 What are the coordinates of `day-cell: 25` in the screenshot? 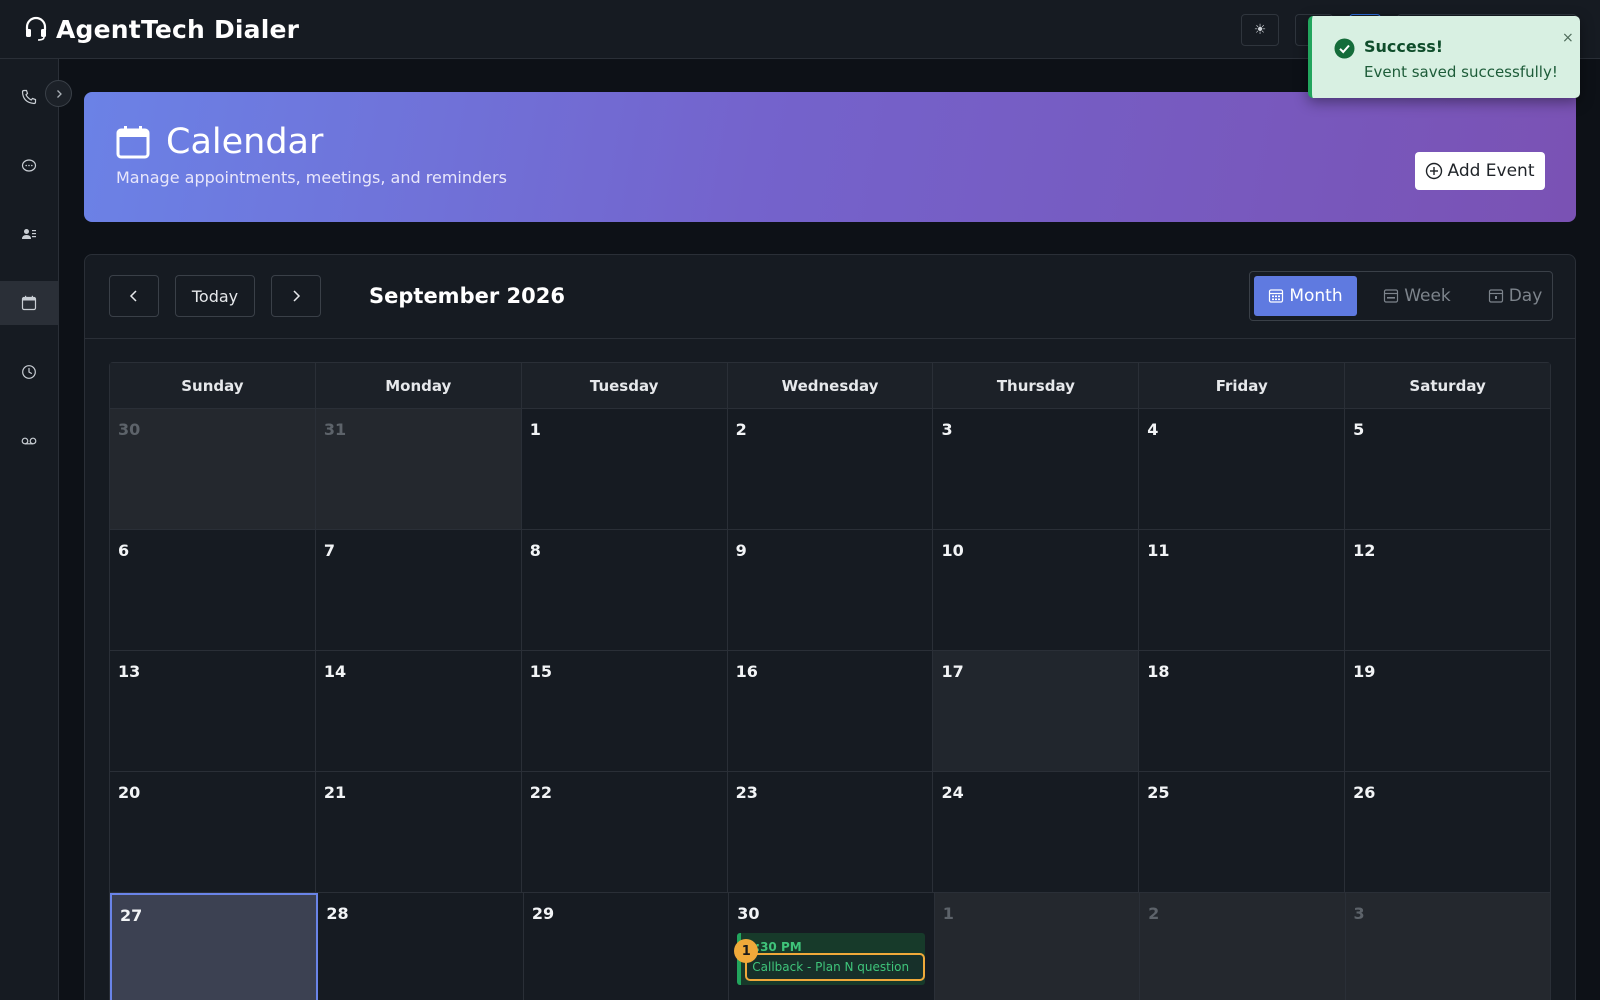 It's located at (1242, 832).